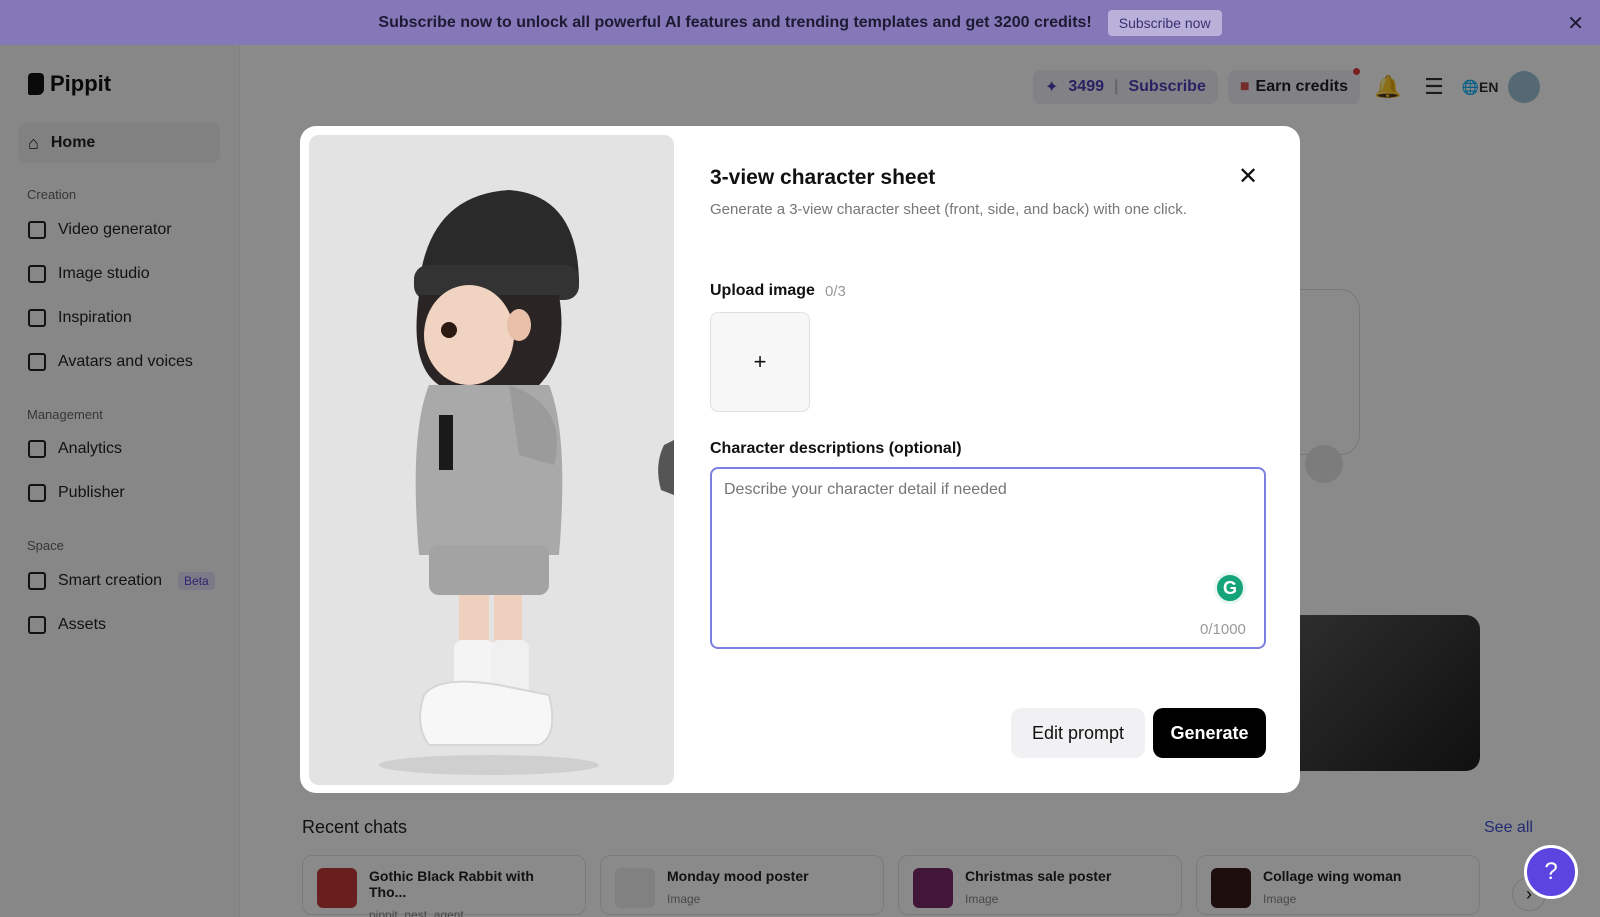 Image resolution: width=1600 pixels, height=917 pixels. I want to click on banner-close-icon: ✕, so click(1575, 23).